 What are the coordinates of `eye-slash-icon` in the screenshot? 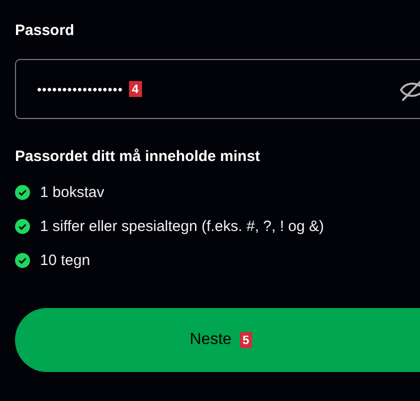 It's located at (409, 90).